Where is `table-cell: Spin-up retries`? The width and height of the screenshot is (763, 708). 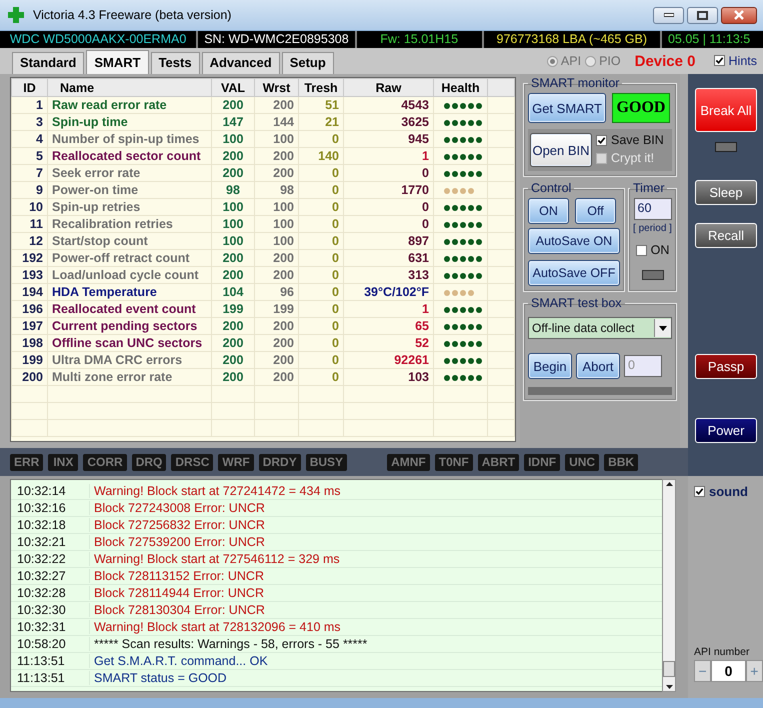
table-cell: Spin-up retries is located at coordinates (96, 207).